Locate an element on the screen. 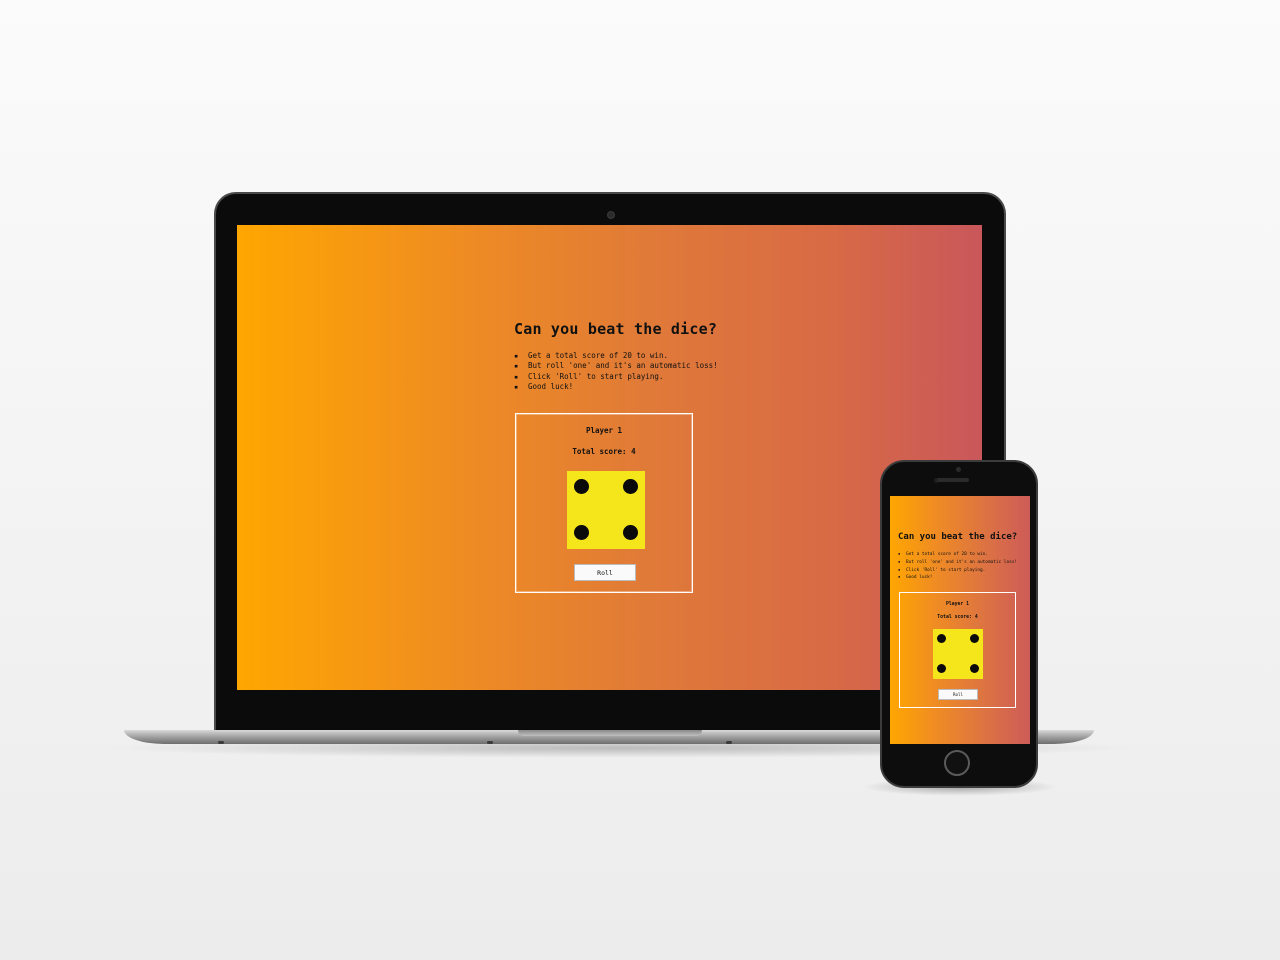 This screenshot has height=960, width=1280. phone-home-button is located at coordinates (957, 763).